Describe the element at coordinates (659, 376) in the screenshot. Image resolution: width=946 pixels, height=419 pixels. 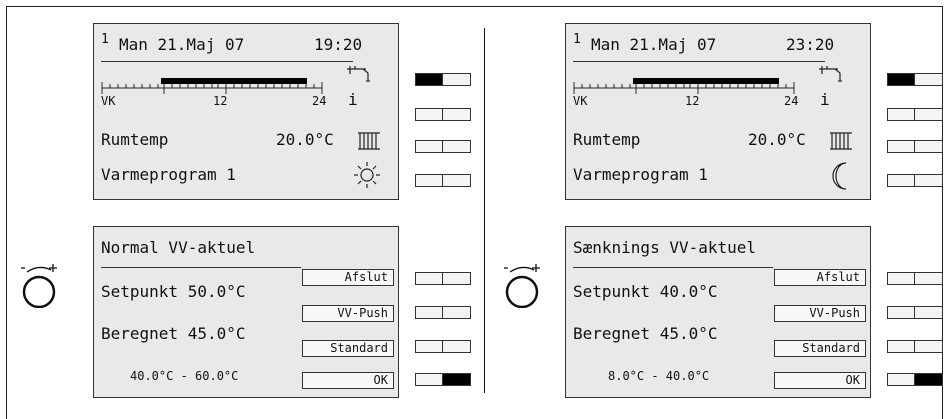
I see `range-text: 8.0°C - 40.0°C` at that location.